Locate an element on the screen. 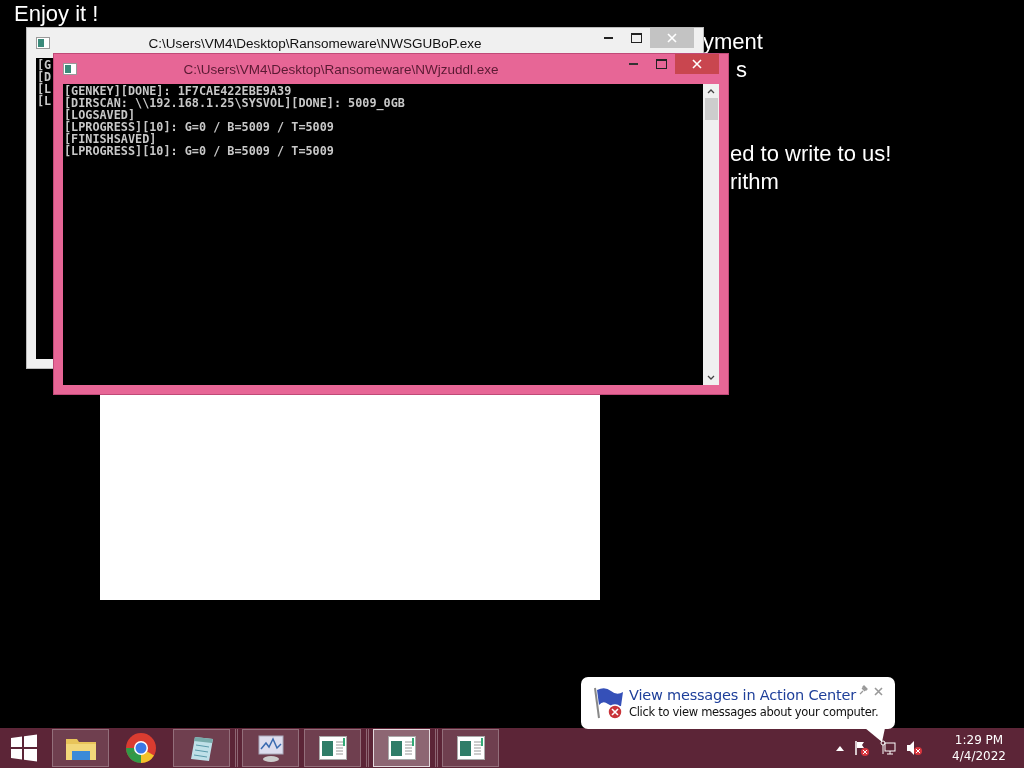 This screenshot has width=1024, height=768. console-line: [D is located at coordinates (44, 77).